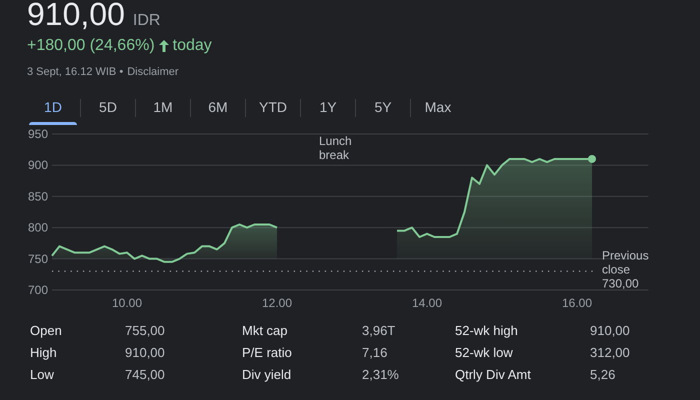  Describe the element at coordinates (577, 303) in the screenshot. I see `x-tick-label: 16.00` at that location.